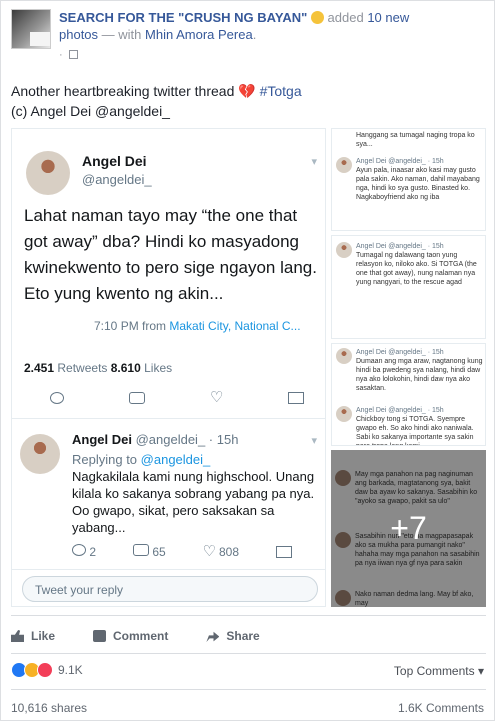 This screenshot has width=495, height=721. I want to click on caret-down-icon: ▾, so click(480, 671).